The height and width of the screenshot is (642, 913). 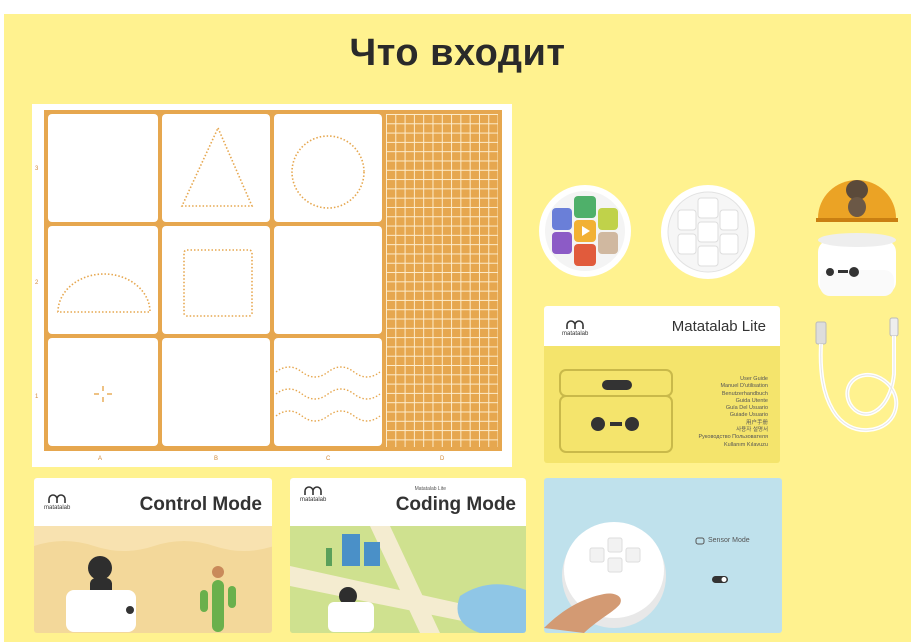 What do you see at coordinates (430, 489) in the screenshot?
I see `coding-mode-subtitle: Matatalab Lite` at bounding box center [430, 489].